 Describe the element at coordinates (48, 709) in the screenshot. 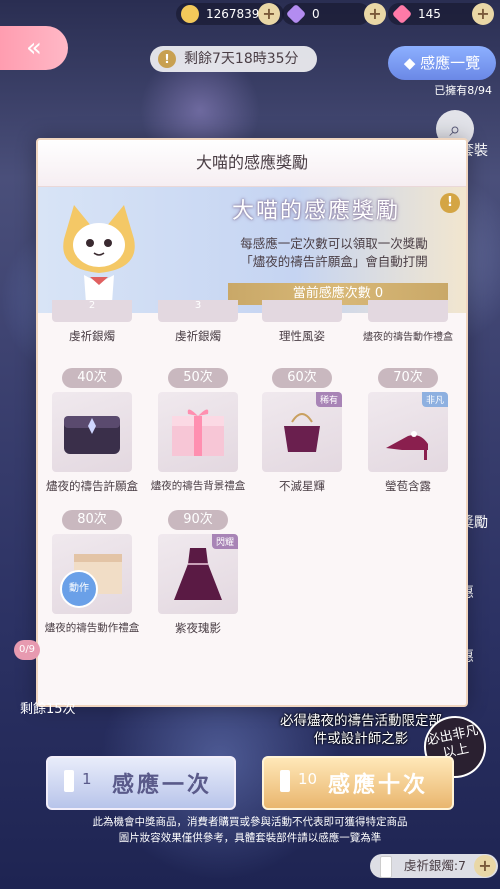

I see `remaining-draws: 剩餘15次` at that location.